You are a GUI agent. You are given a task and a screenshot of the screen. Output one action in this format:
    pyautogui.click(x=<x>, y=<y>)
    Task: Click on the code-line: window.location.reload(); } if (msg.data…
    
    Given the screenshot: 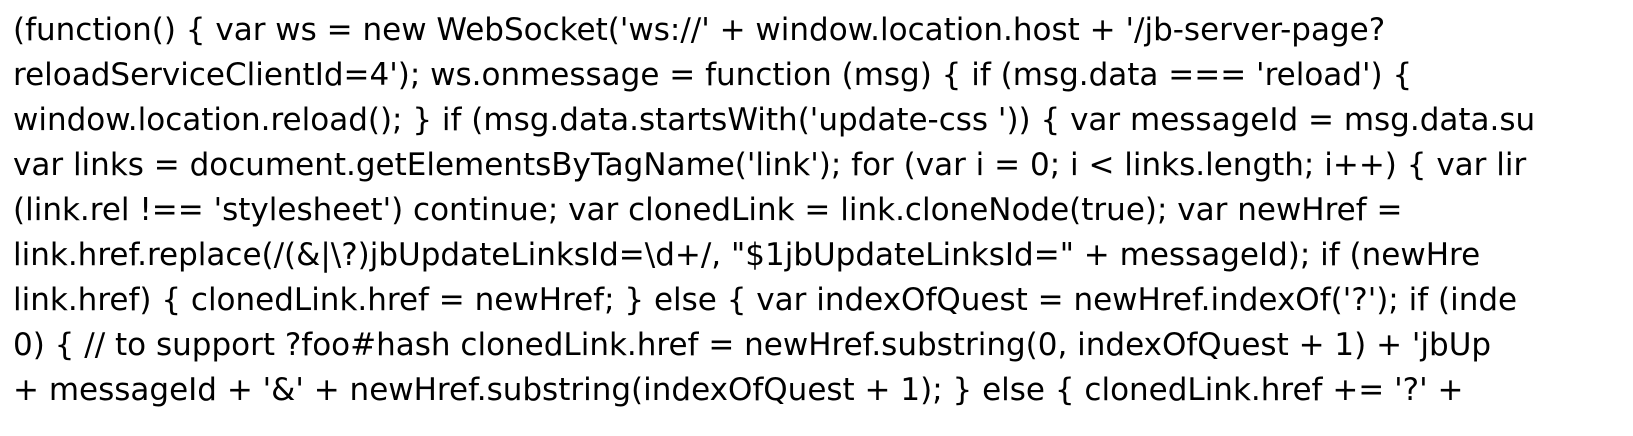 What is the action you would take?
    pyautogui.click(x=774, y=120)
    